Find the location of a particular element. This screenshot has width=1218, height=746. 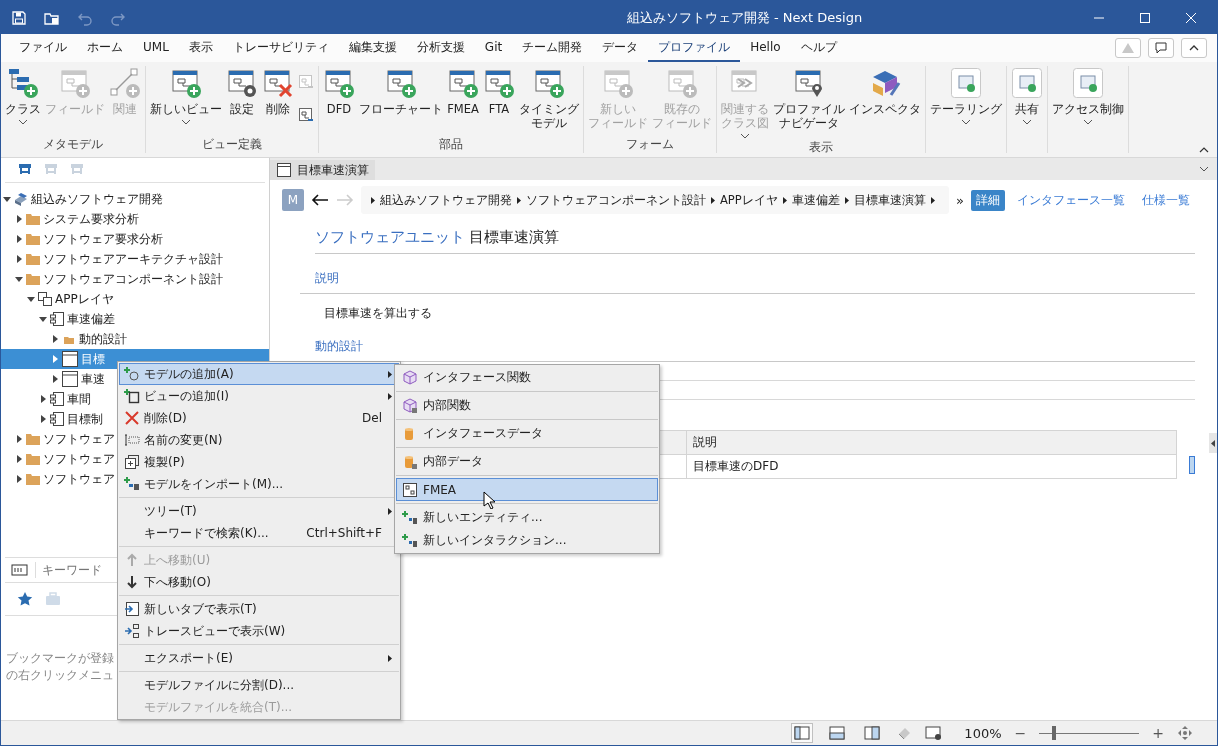

model-type: ソフトウェアユニット is located at coordinates (390, 237).